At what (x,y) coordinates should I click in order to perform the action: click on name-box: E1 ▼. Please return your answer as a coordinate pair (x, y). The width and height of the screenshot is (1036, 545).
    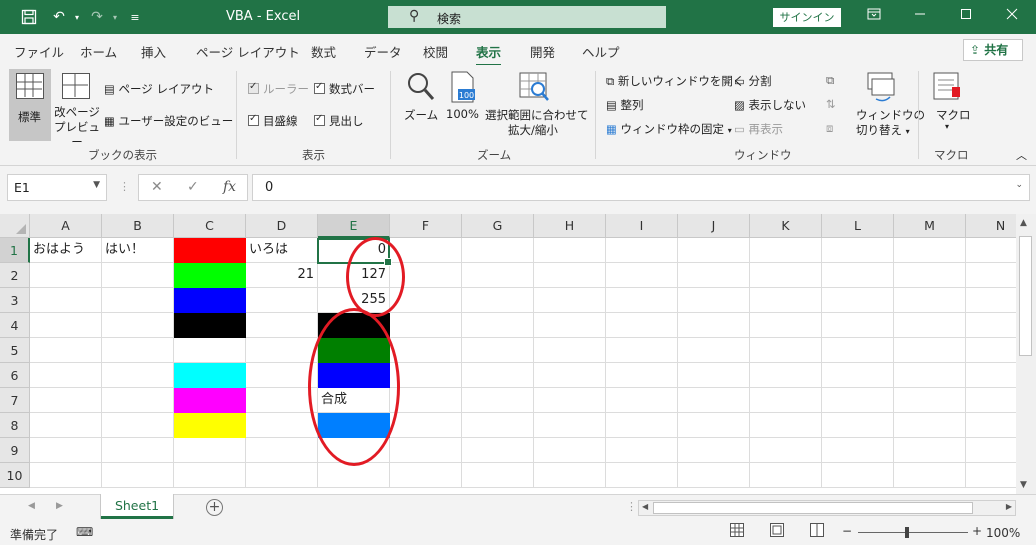
    Looking at the image, I should click on (57, 187).